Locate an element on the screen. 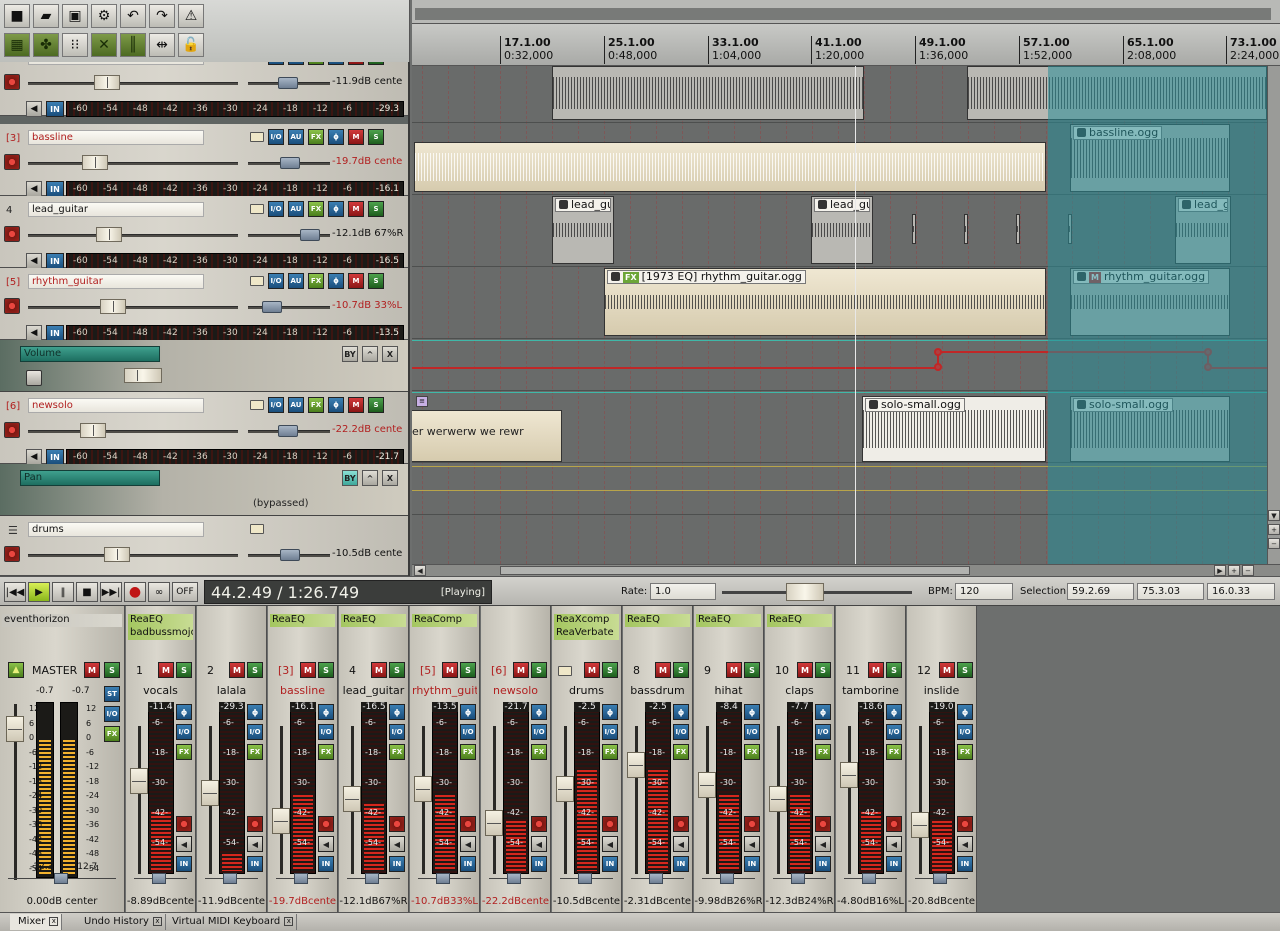 The width and height of the screenshot is (1280, 931). strip-name: newsolo is located at coordinates (515, 690).